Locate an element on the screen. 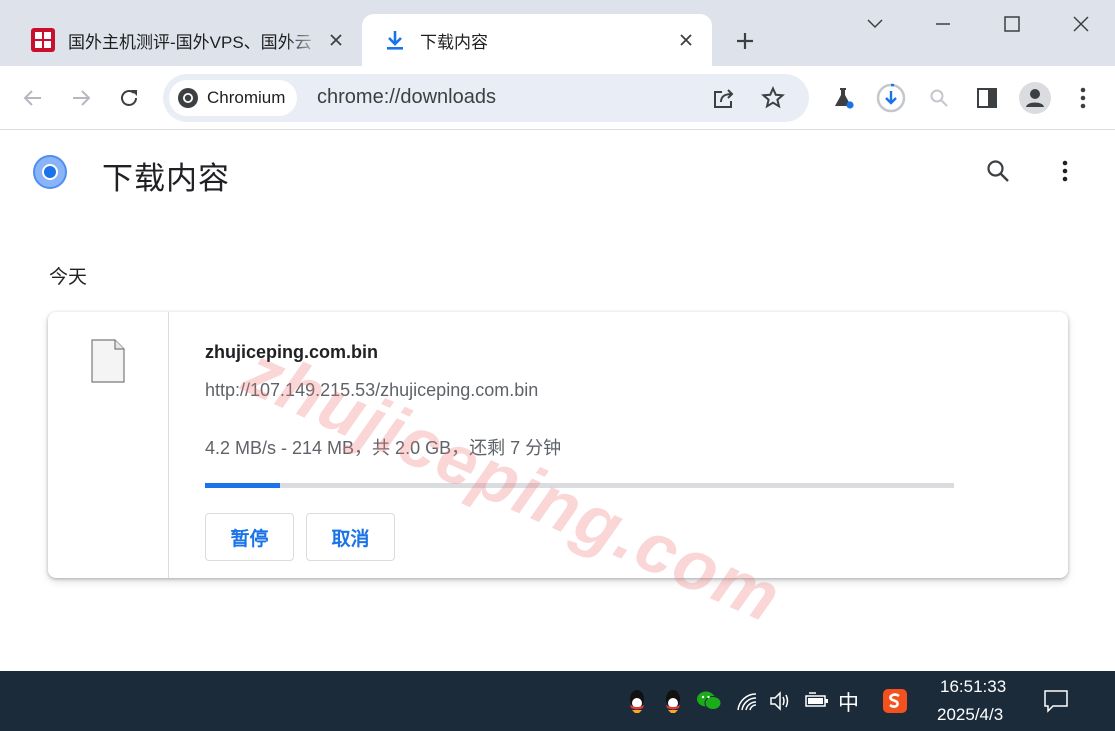 The image size is (1115, 731). battery-icon is located at coordinates (817, 701).